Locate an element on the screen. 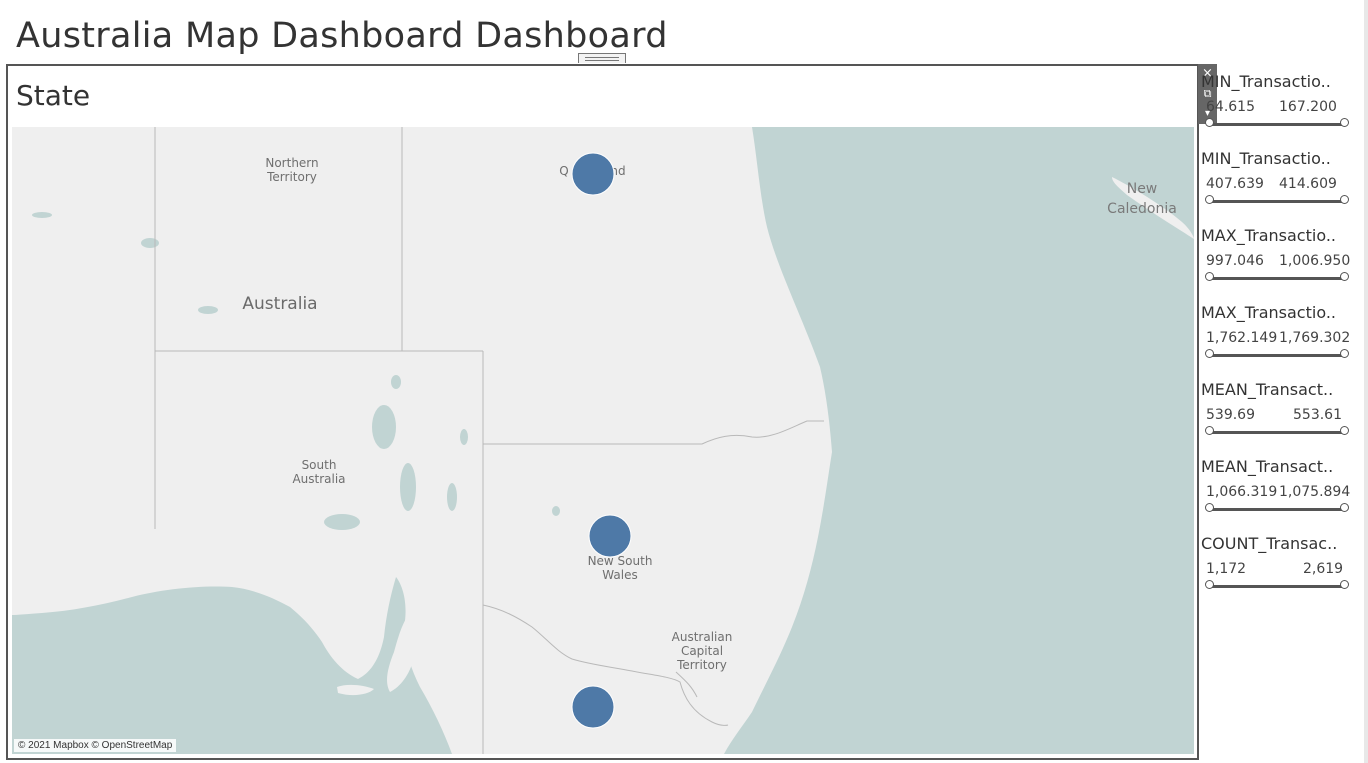 Image resolution: width=1368 pixels, height=763 pixels. drag-handle is located at coordinates (602, 58).